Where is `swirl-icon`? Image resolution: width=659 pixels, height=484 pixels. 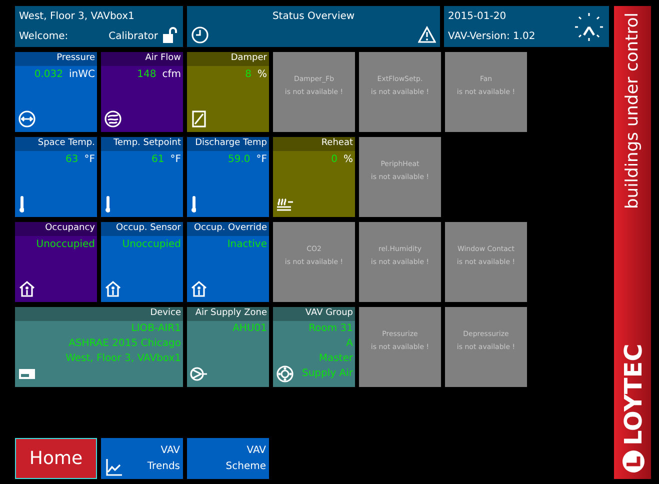
swirl-icon is located at coordinates (113, 119).